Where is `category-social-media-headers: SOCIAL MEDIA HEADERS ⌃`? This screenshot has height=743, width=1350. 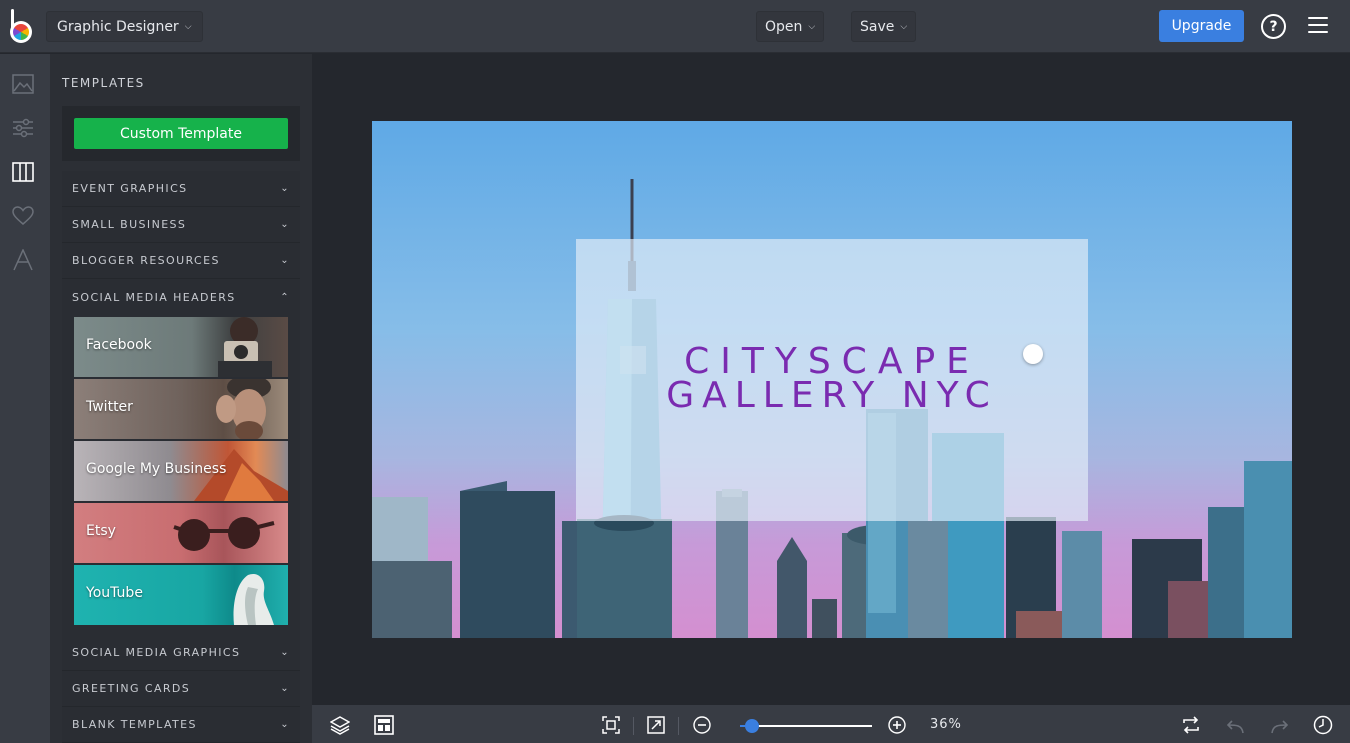 category-social-media-headers: SOCIAL MEDIA HEADERS ⌃ is located at coordinates (181, 297).